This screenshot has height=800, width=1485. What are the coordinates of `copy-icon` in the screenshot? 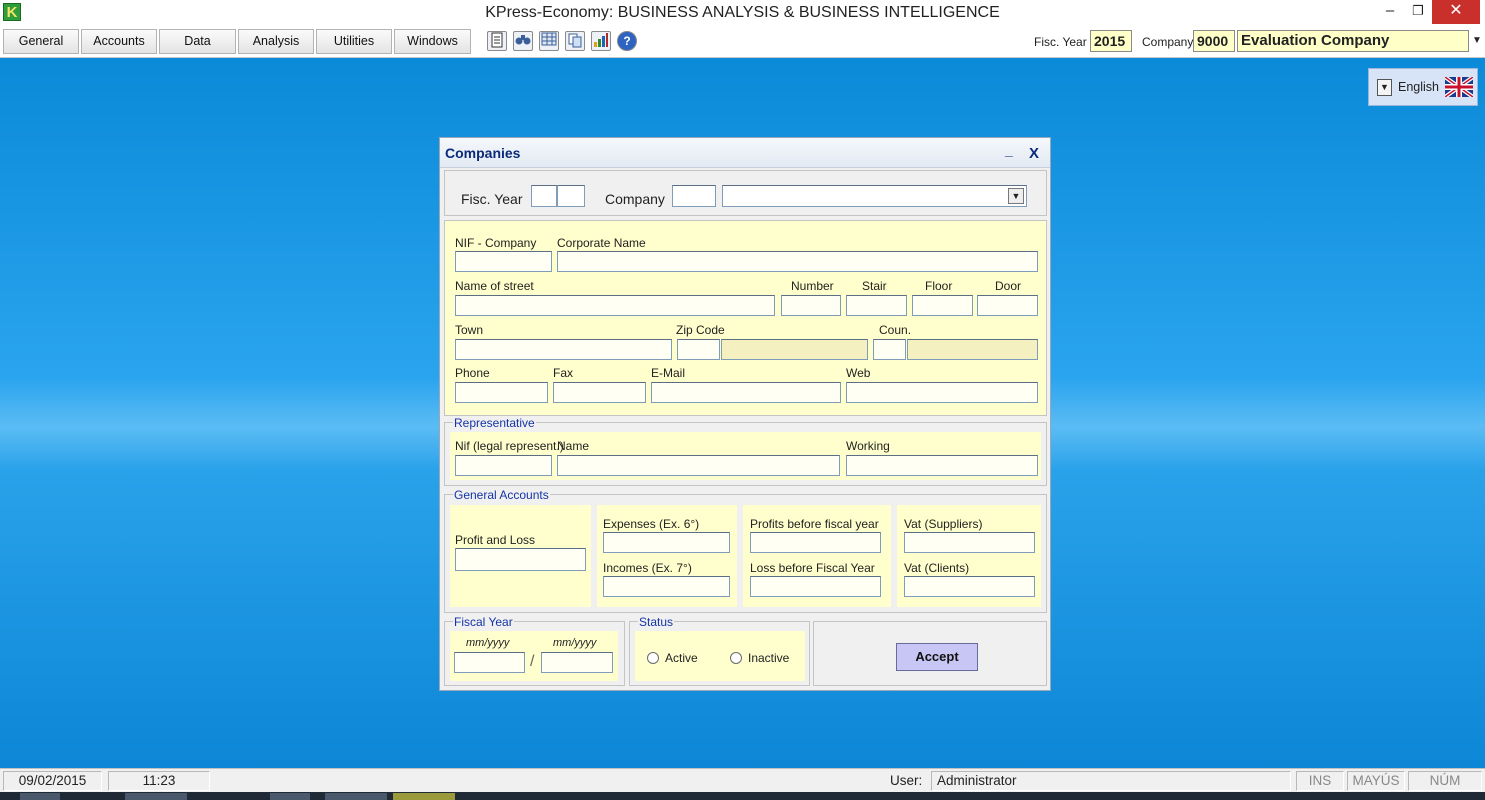 It's located at (575, 41).